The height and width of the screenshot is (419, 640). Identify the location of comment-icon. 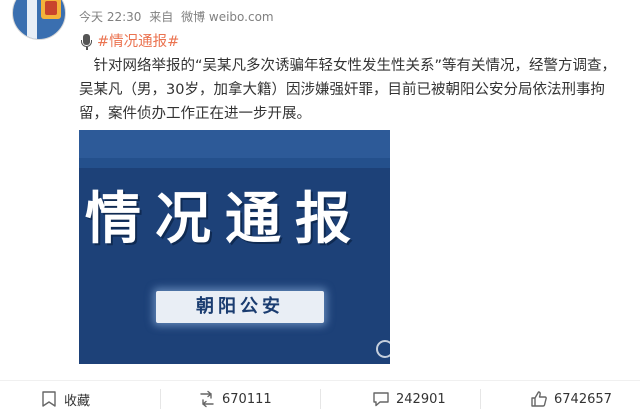
(381, 399).